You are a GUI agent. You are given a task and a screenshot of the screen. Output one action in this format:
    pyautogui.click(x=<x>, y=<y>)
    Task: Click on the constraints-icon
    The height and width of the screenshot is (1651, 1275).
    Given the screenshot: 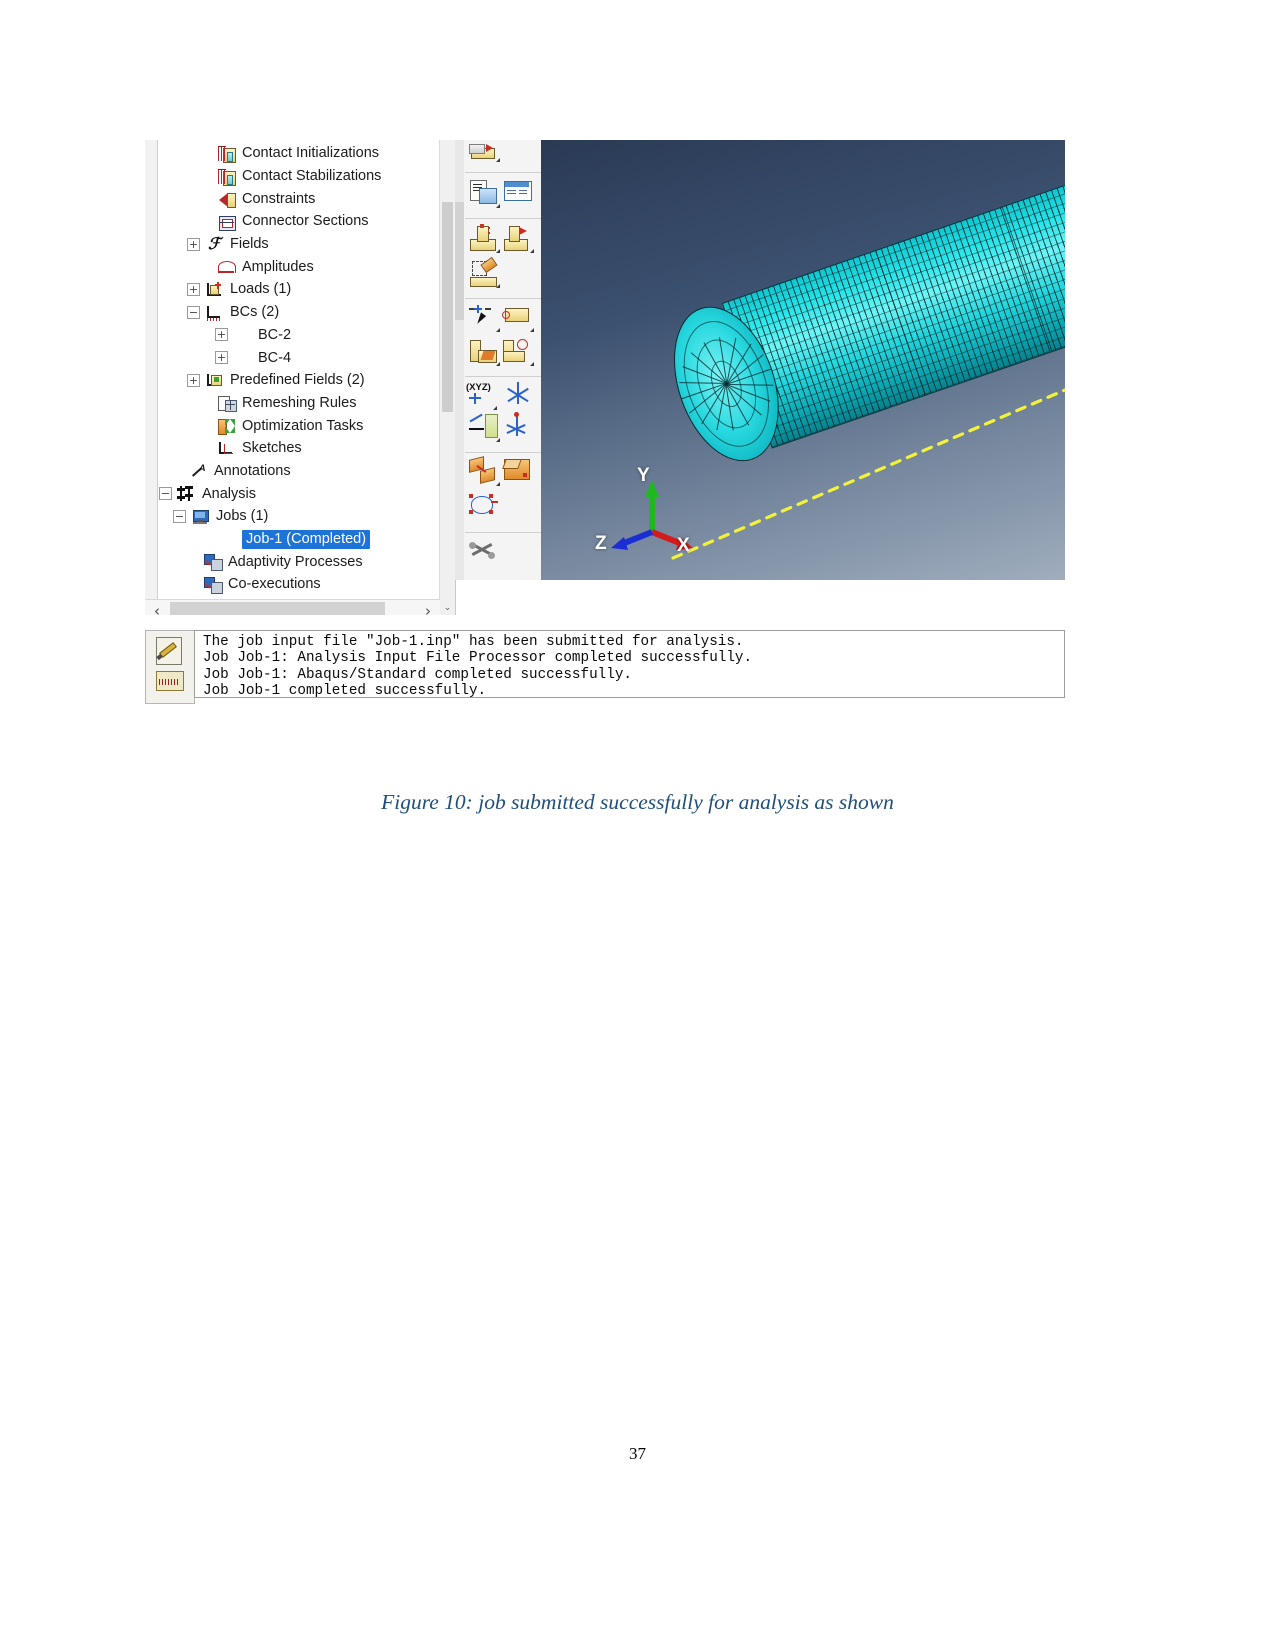 What is the action you would take?
    pyautogui.click(x=226, y=199)
    